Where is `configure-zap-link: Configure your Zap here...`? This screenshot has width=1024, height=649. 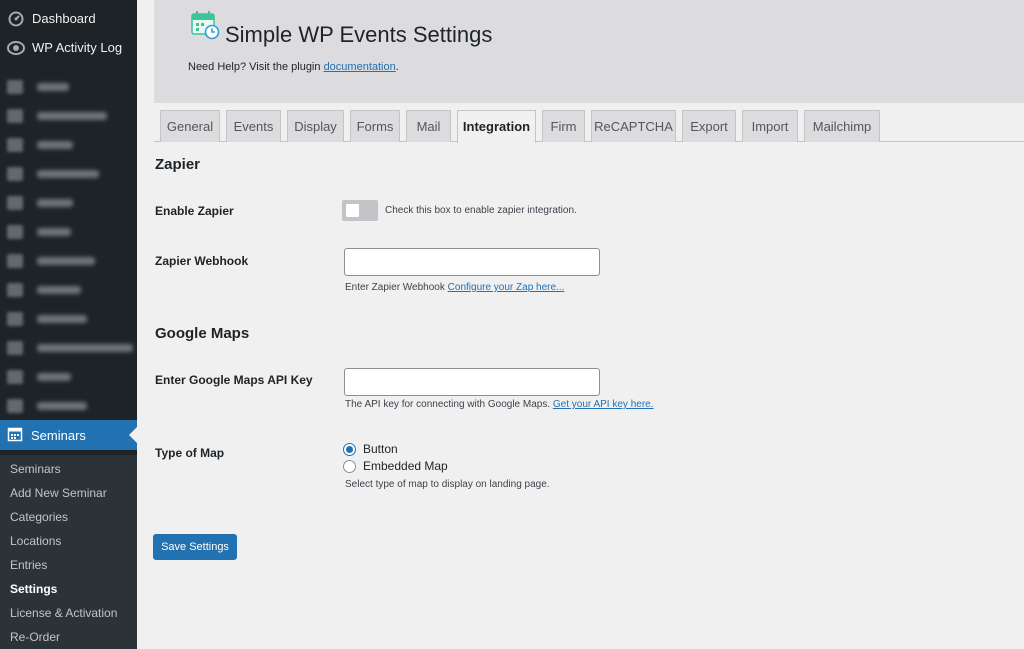 configure-zap-link: Configure your Zap here... is located at coordinates (506, 287).